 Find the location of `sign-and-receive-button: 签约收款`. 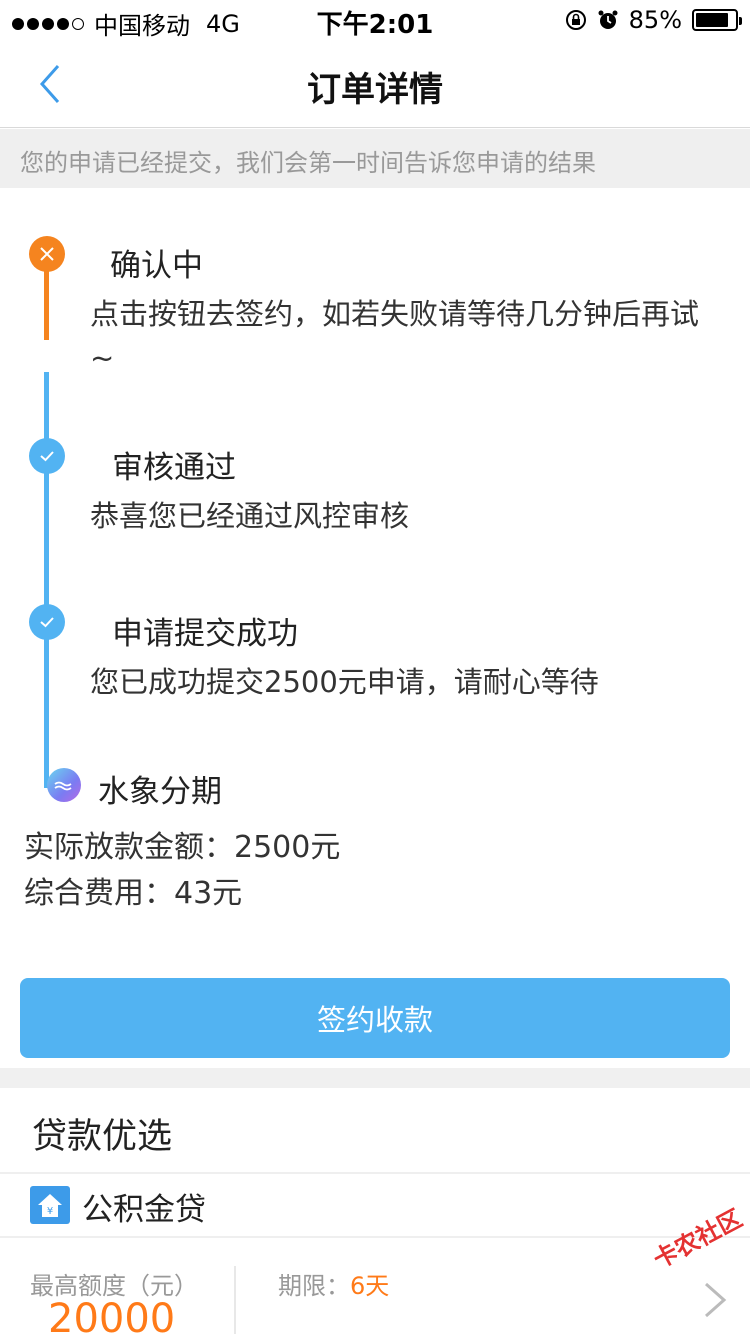

sign-and-receive-button: 签约收款 is located at coordinates (375, 1018).